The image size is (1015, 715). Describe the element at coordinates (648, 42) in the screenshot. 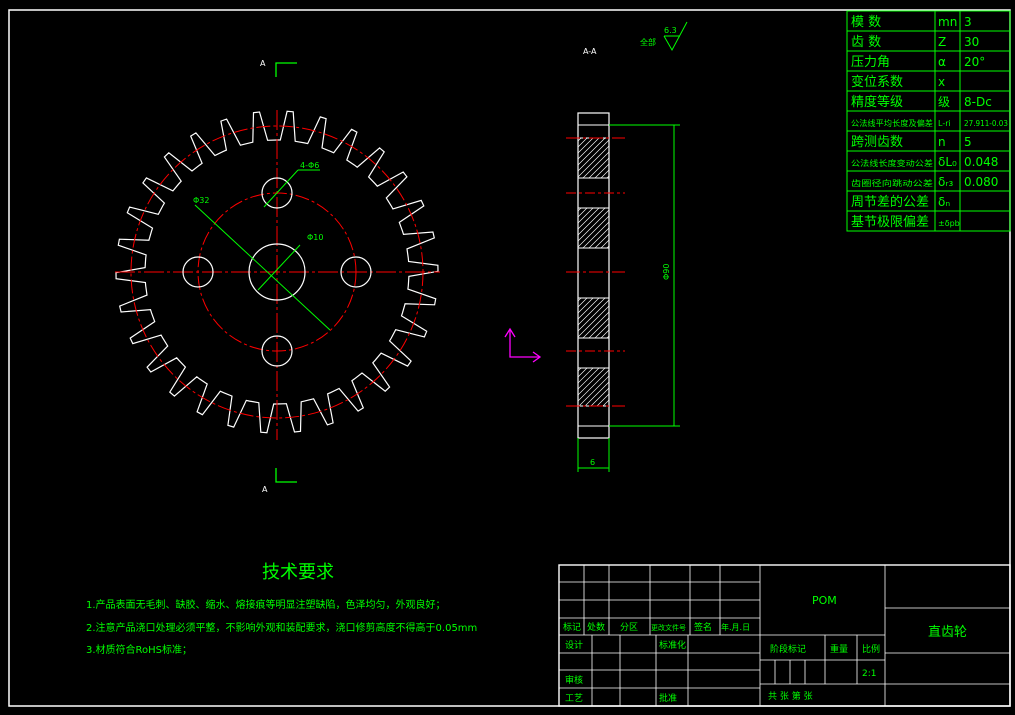

I see `roughness-label: 全部` at that location.